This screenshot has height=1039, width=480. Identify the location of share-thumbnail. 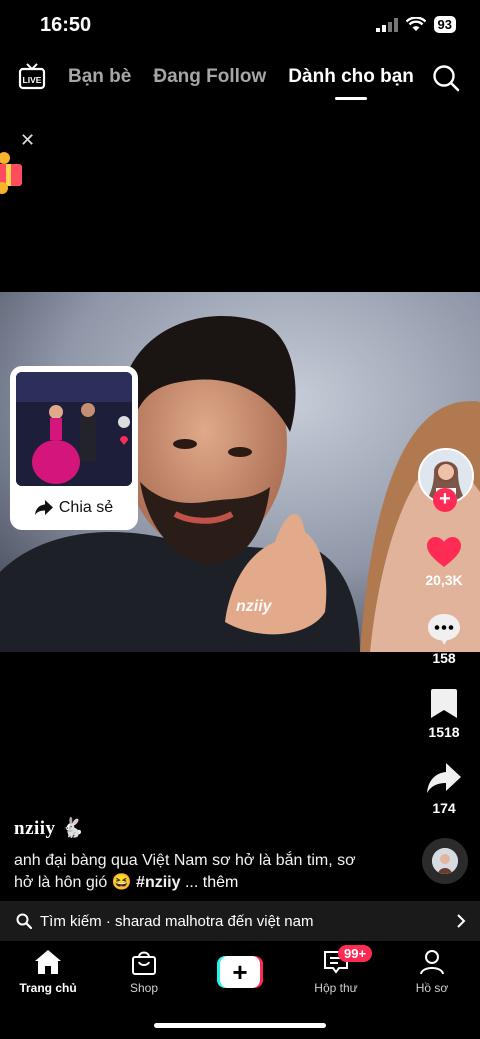
(74, 429).